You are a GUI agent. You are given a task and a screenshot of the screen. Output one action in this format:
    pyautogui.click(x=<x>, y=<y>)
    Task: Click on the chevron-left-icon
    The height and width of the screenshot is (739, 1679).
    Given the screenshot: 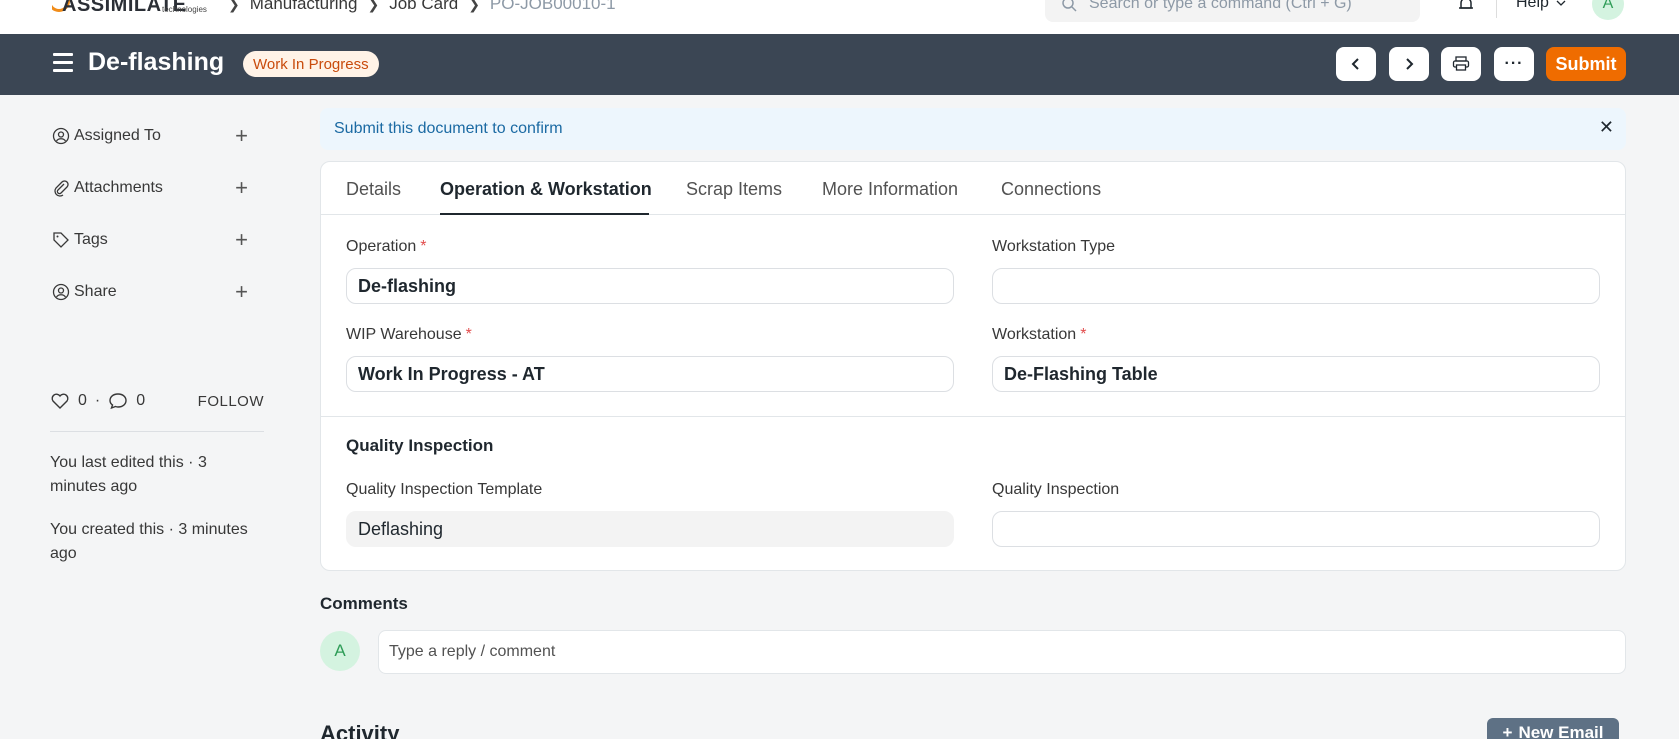 What is the action you would take?
    pyautogui.click(x=1355, y=64)
    